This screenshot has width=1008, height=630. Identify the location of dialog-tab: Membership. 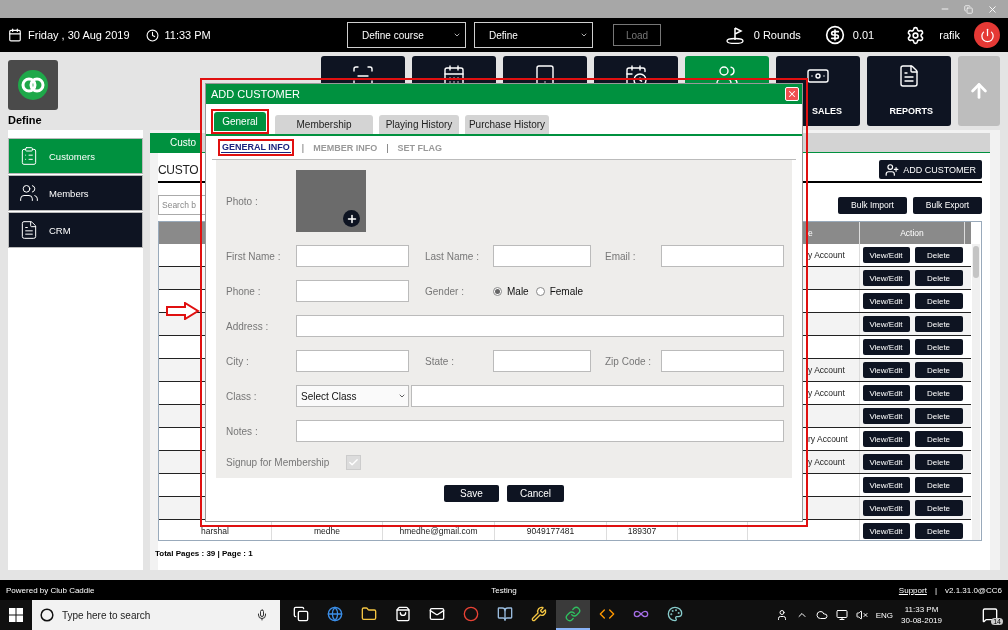
(324, 124).